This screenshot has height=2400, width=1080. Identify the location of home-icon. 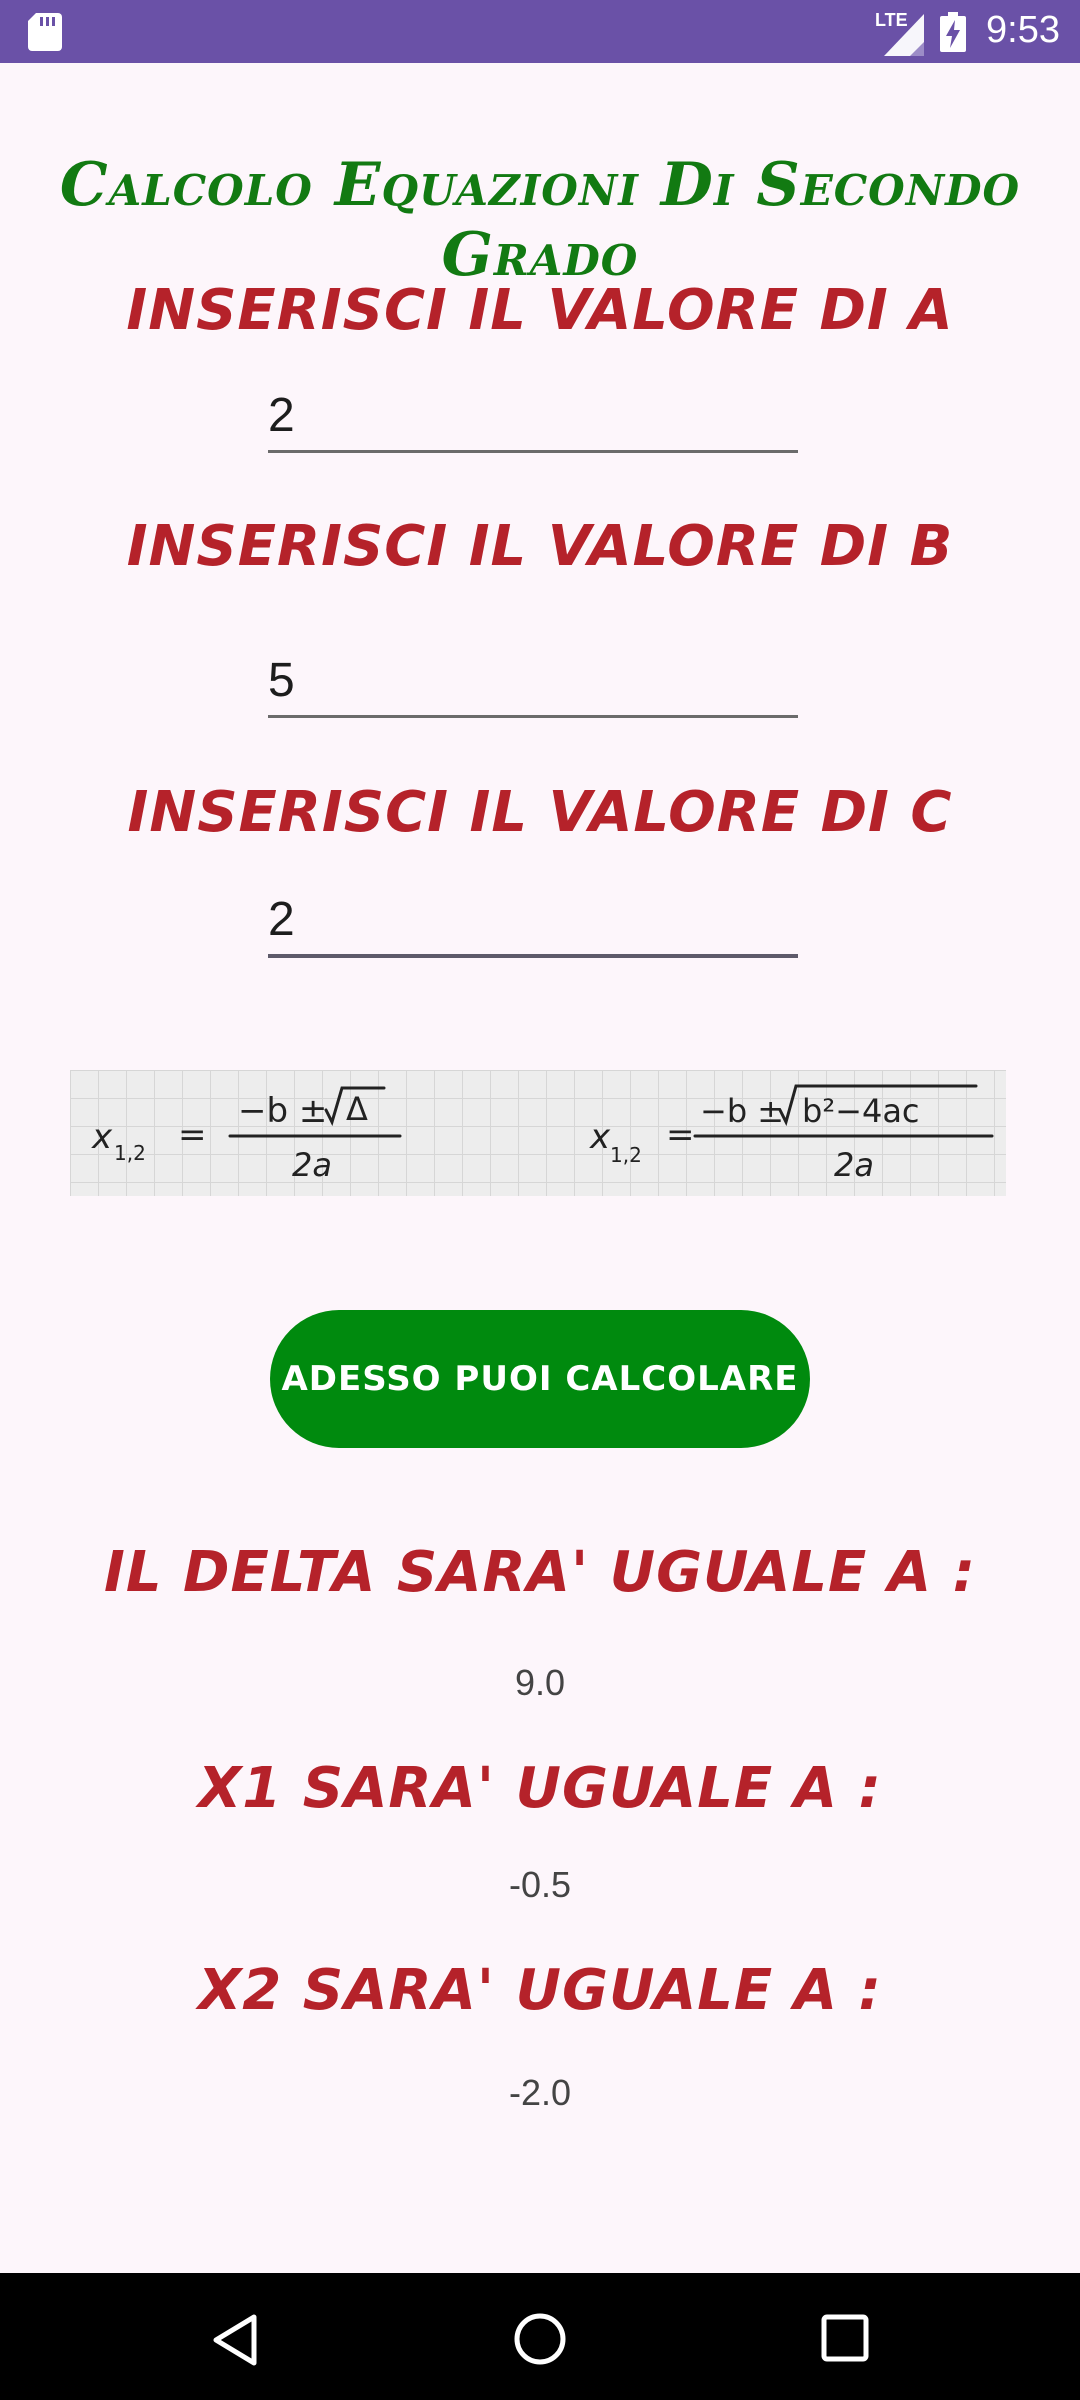
(540, 2339).